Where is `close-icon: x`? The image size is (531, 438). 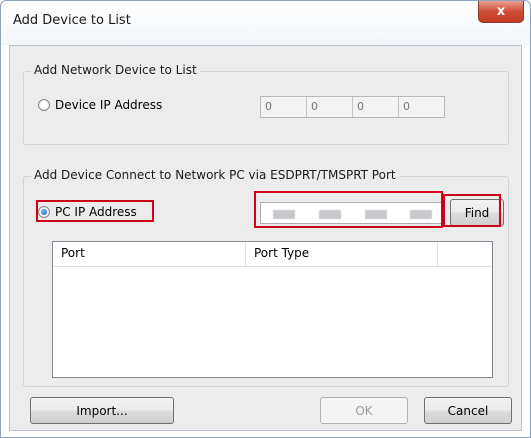 close-icon: x is located at coordinates (501, 11).